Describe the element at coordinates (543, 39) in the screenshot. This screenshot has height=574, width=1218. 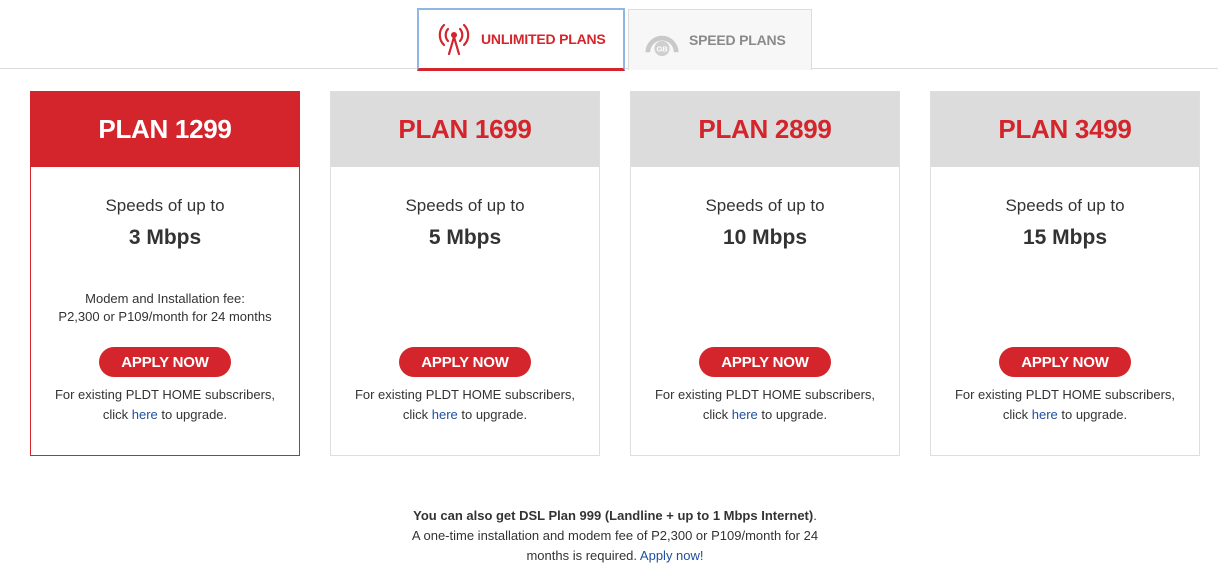
I see `tab-unlimited-label: UNLIMITED PLANS` at that location.